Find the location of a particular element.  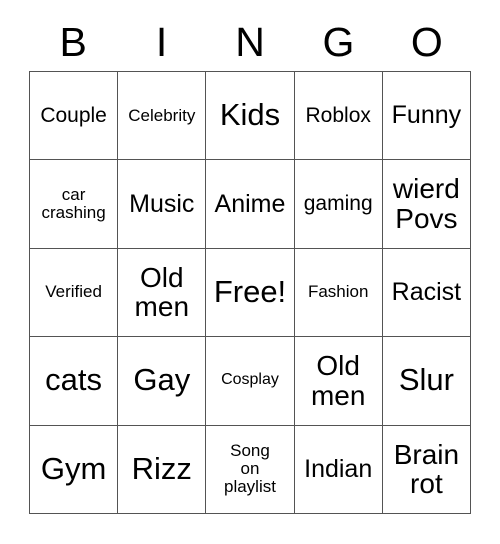

bingo-header-letter-o: O is located at coordinates (426, 42).